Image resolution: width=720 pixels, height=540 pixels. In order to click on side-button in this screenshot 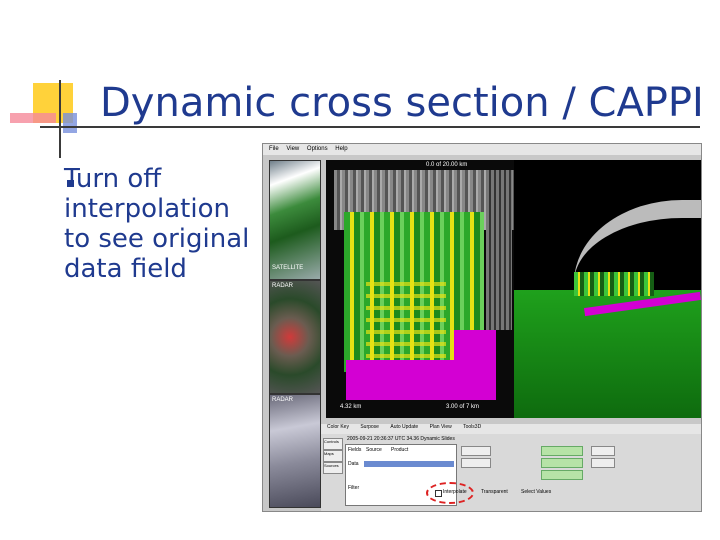, I will do `click(603, 451)`.